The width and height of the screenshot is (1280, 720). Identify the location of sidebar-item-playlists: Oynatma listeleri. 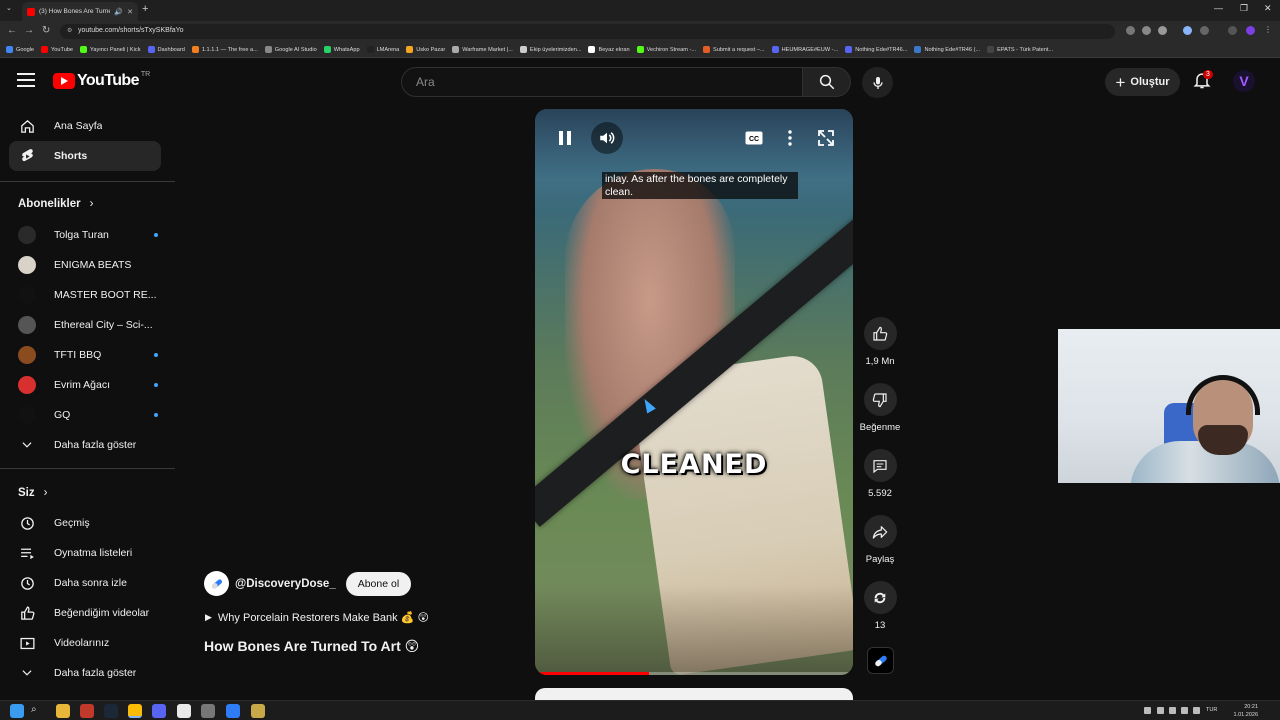
(85, 553).